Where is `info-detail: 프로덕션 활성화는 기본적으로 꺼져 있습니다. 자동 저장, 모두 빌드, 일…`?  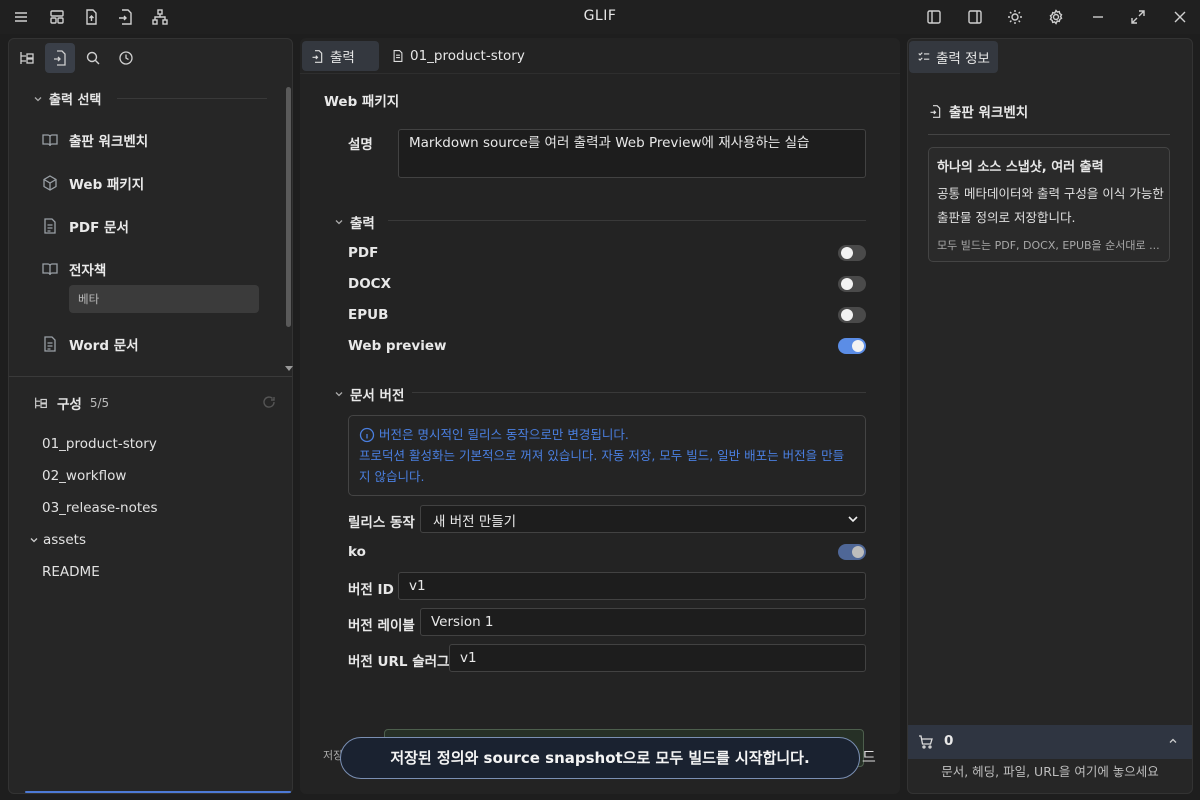
info-detail: 프로덕션 활성화는 기본적으로 꺼져 있습니다. 자동 저장, 모두 빌드, 일… is located at coordinates (602, 466).